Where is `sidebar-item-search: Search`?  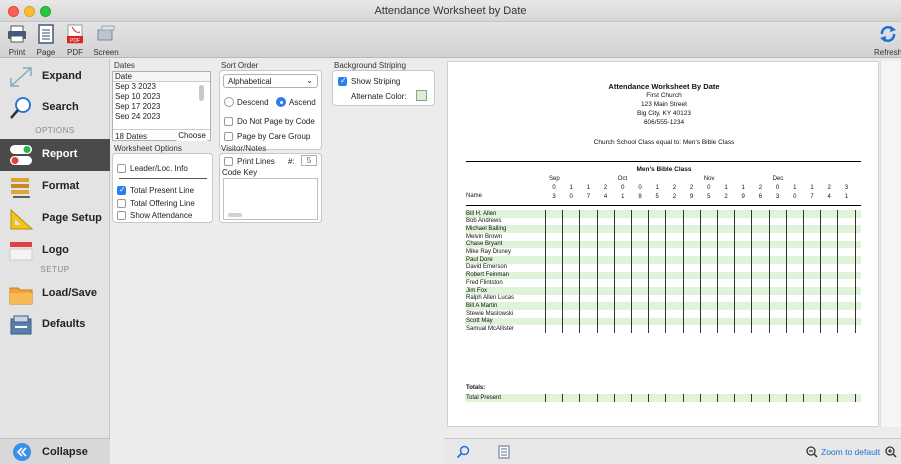
sidebar-item-search: Search is located at coordinates (55, 108).